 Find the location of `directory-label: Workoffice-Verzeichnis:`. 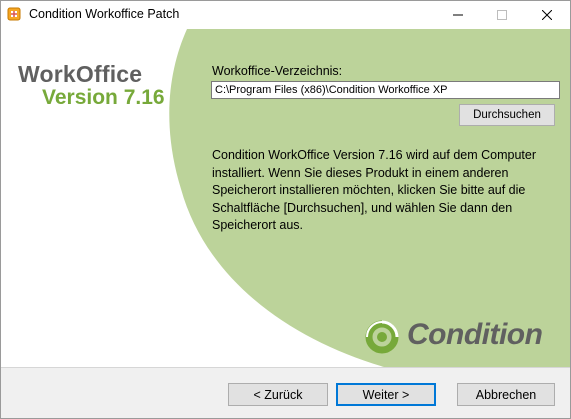

directory-label: Workoffice-Verzeichnis: is located at coordinates (277, 71).